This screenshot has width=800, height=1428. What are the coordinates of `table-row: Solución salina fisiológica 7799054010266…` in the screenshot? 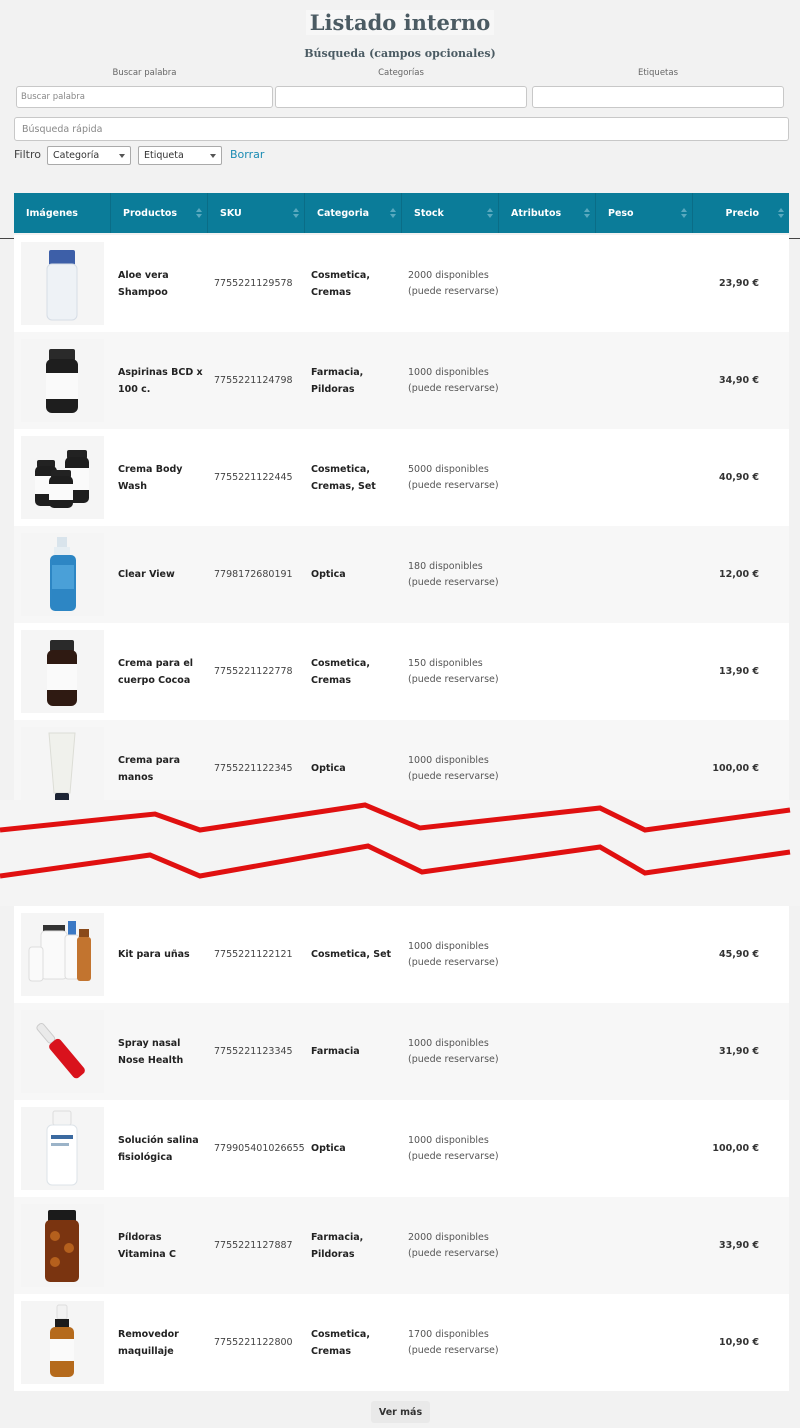 It's located at (401, 1148).